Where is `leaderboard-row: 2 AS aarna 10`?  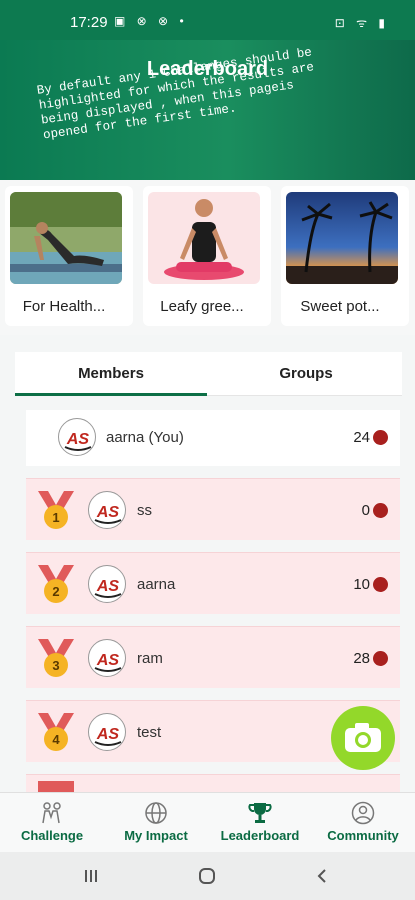
leaderboard-row: 2 AS aarna 10 is located at coordinates (213, 583).